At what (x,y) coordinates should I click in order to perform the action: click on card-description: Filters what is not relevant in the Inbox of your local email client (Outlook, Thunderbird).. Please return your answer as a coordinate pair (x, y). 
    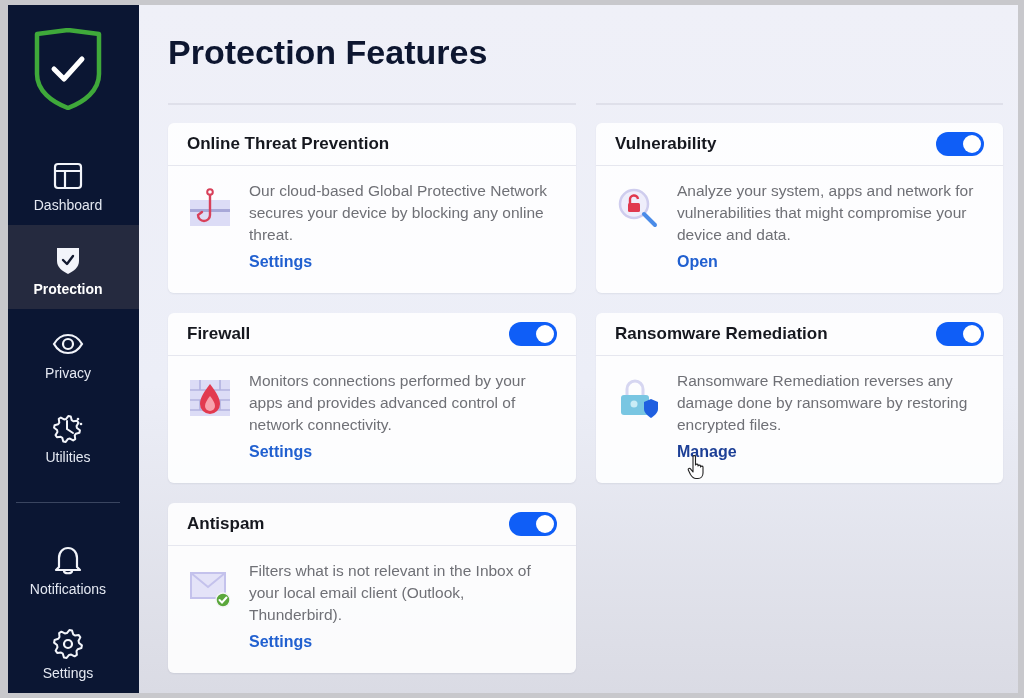
    Looking at the image, I should click on (390, 593).